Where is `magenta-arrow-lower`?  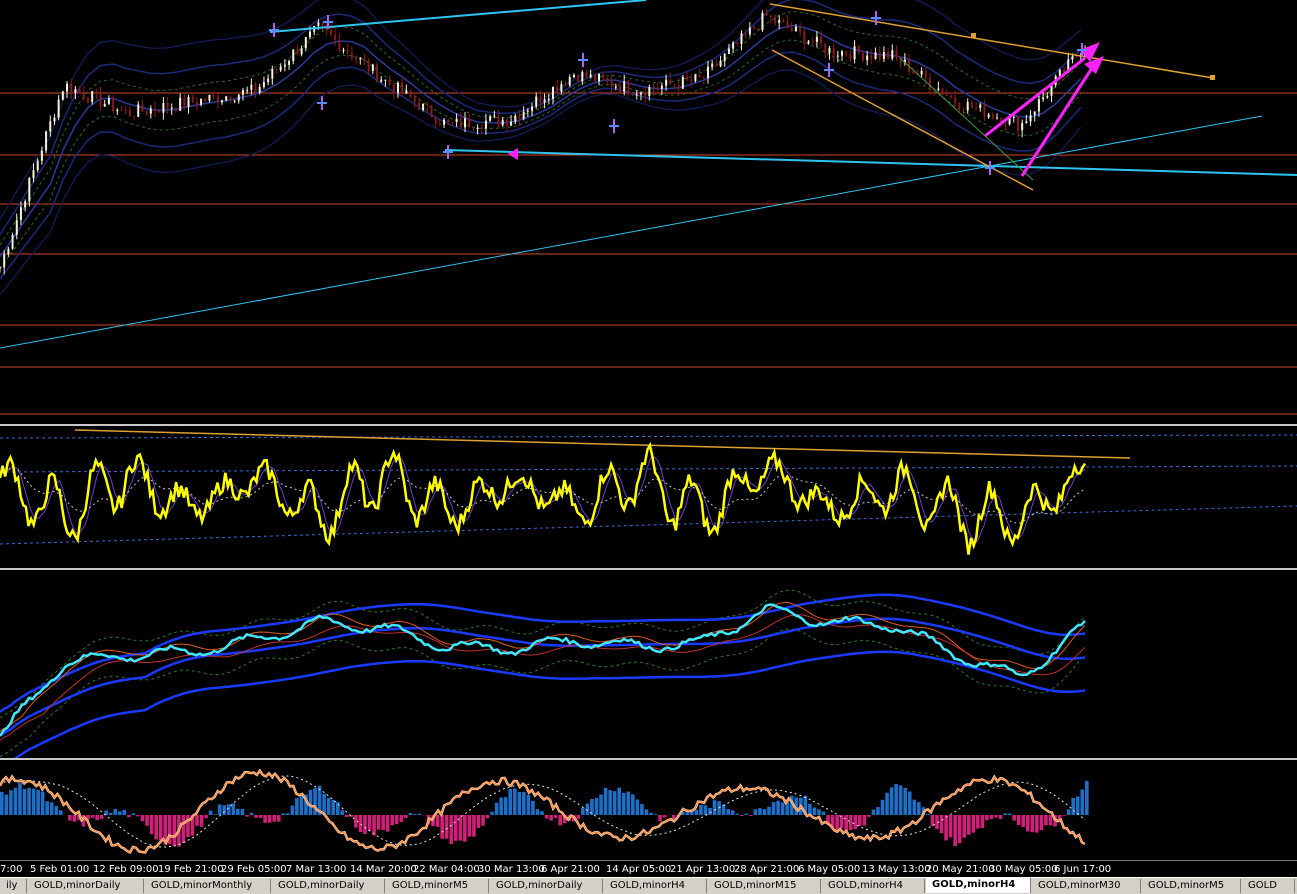 magenta-arrow-lower is located at coordinates (1057, 122).